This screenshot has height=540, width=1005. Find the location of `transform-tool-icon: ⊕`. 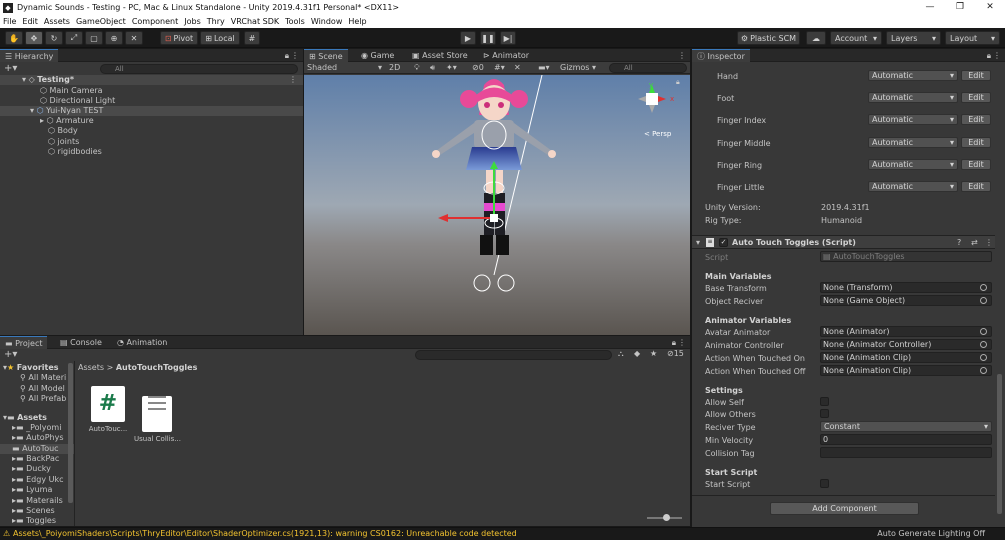

transform-tool-icon: ⊕ is located at coordinates (114, 38).